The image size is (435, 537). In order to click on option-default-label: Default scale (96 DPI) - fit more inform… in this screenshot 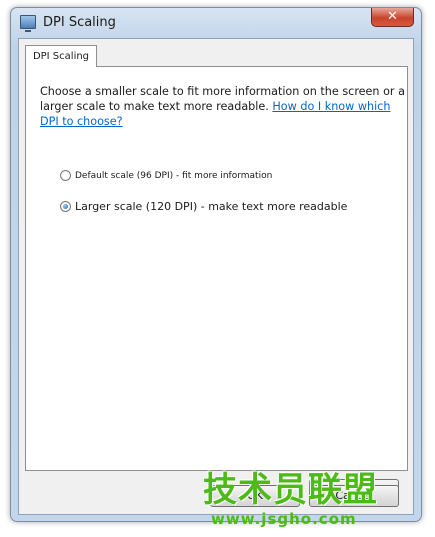, I will do `click(174, 175)`.